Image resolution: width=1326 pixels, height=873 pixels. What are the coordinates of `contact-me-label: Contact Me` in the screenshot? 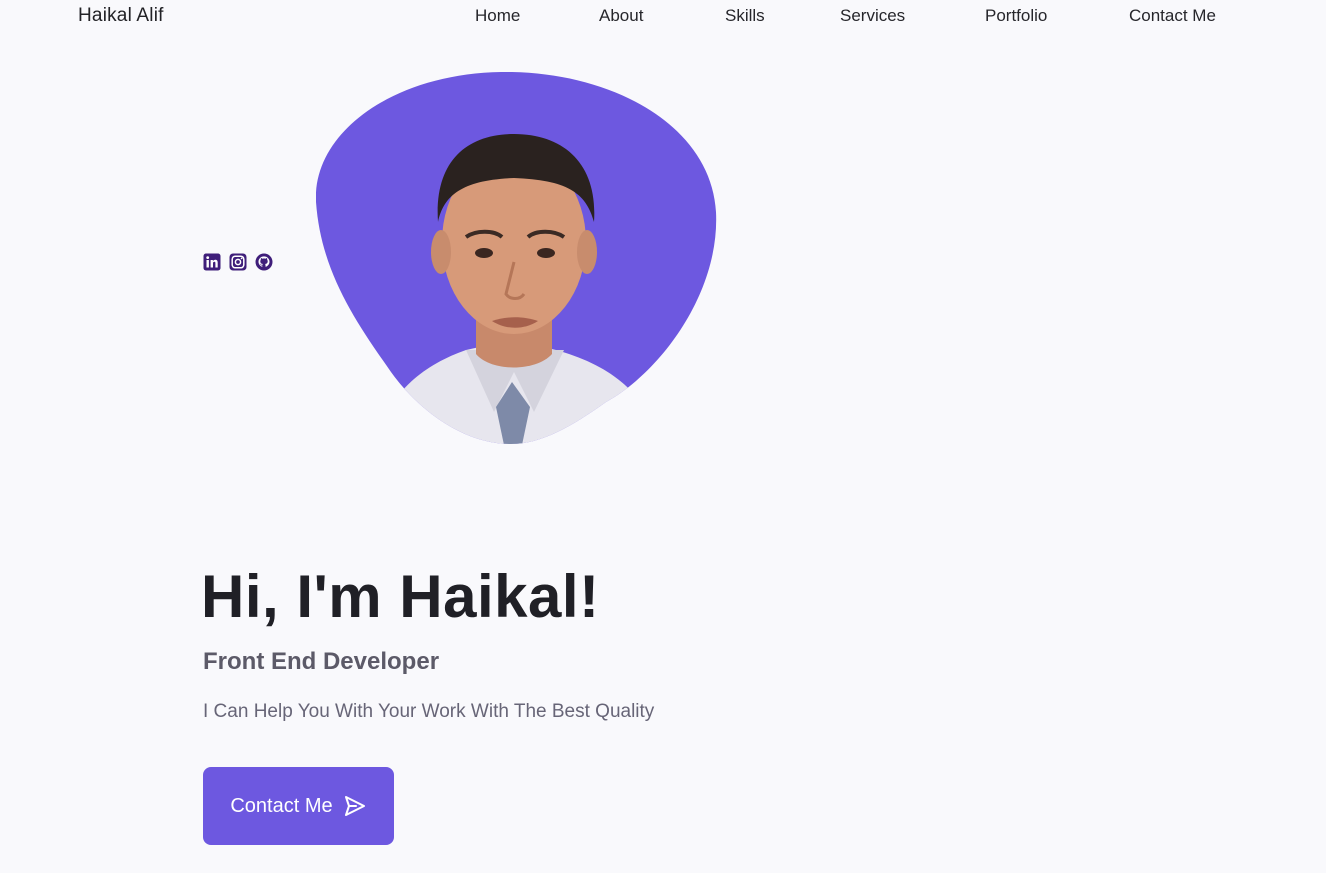 It's located at (281, 805).